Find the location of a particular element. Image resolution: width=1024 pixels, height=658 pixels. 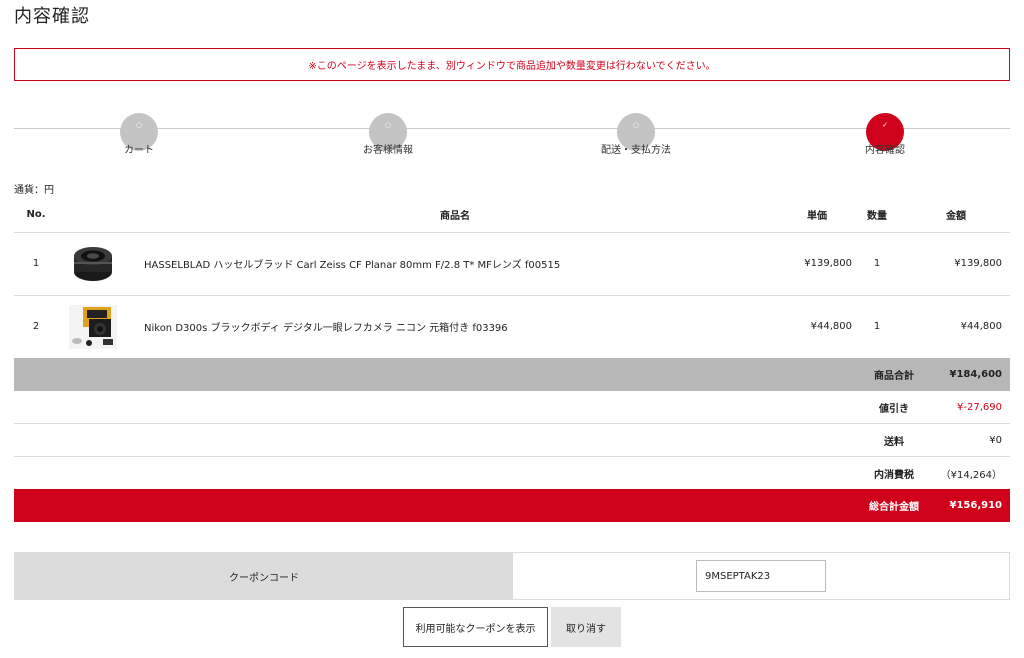

step-confirm: ✓ 内容確認 is located at coordinates (885, 139).